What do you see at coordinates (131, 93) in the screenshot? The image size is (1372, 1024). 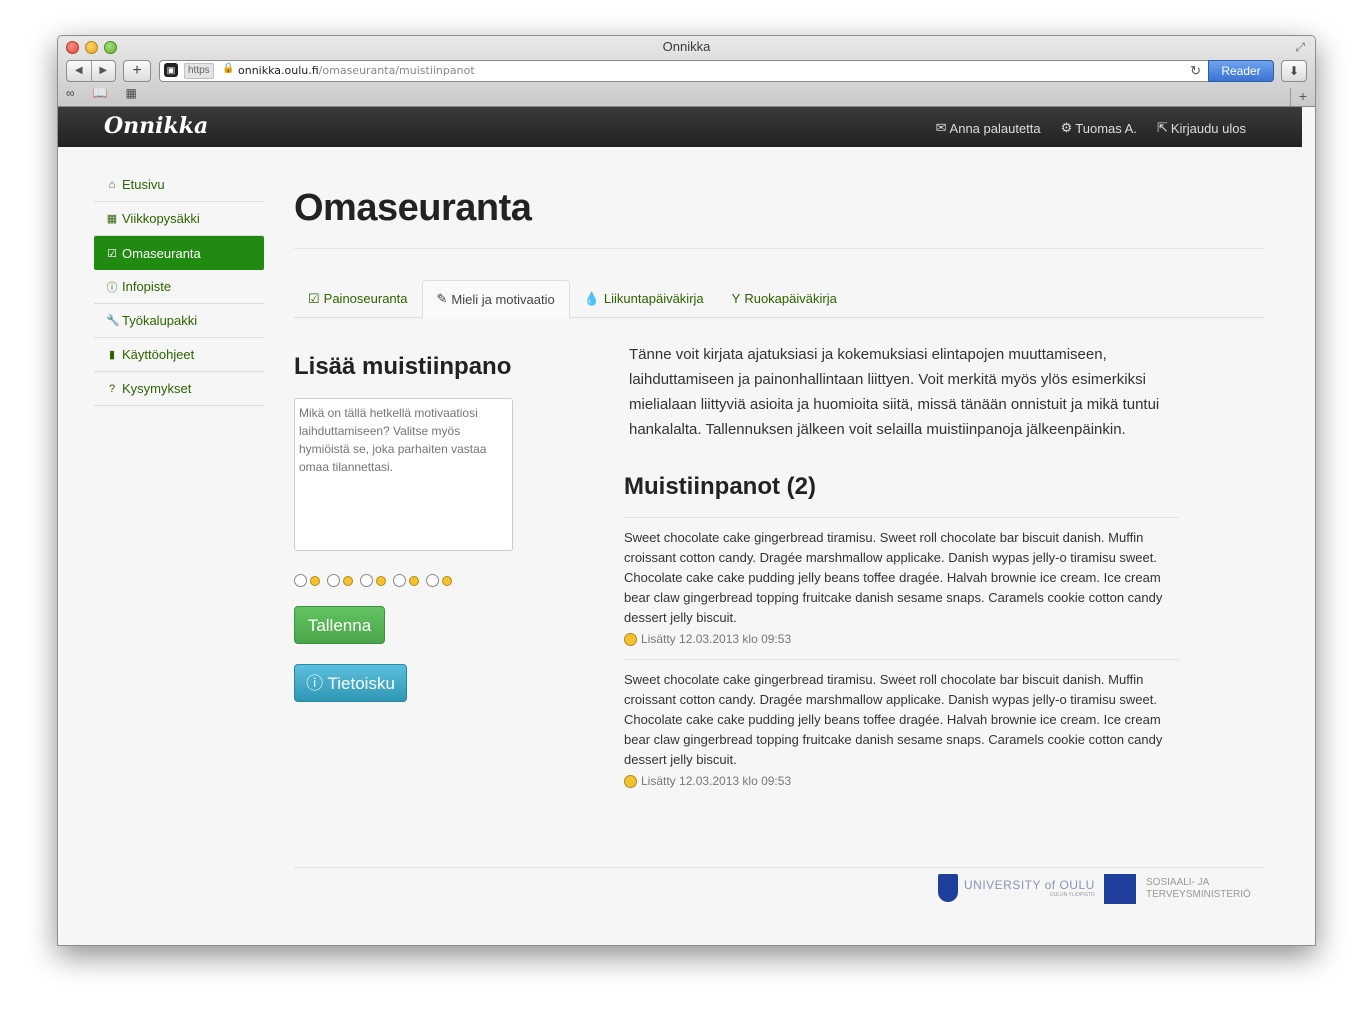 I see `top-sites-grid-icon: ▦` at bounding box center [131, 93].